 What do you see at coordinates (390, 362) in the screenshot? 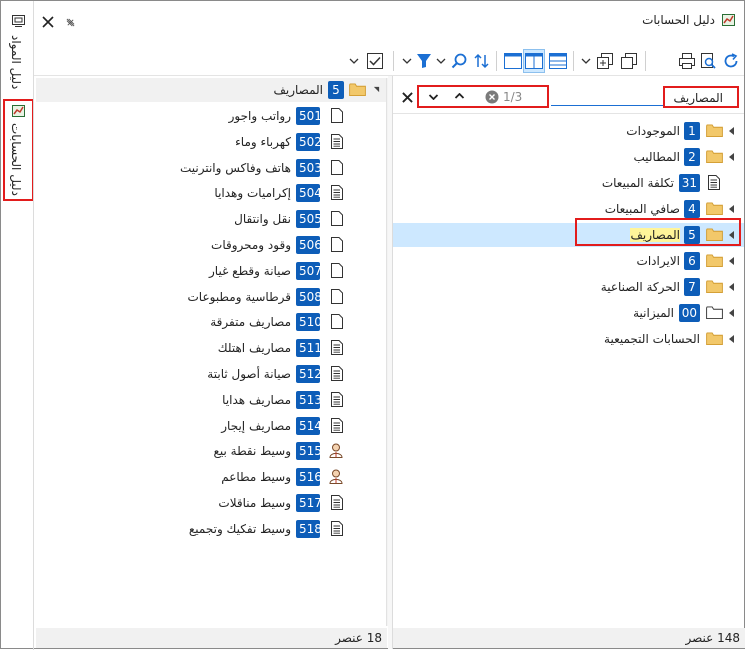
I see `panel-divider` at bounding box center [390, 362].